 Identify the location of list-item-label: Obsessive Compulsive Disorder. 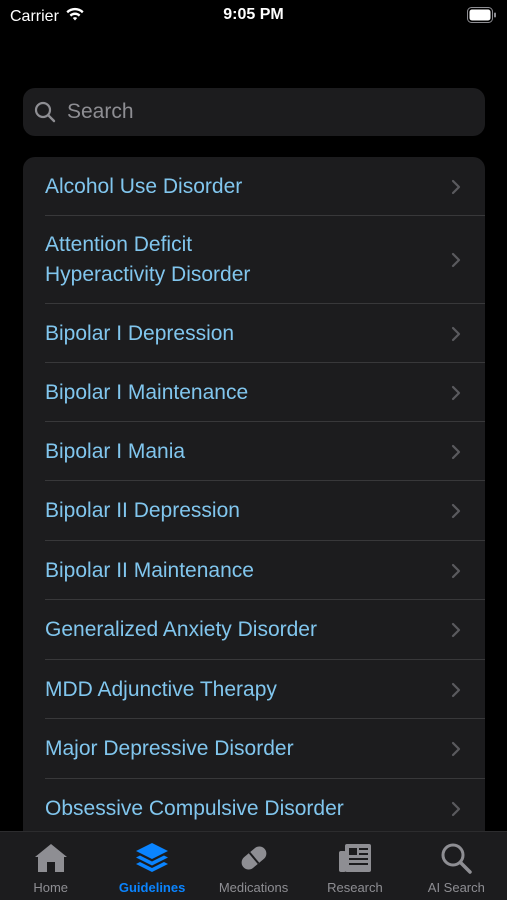
(194, 808).